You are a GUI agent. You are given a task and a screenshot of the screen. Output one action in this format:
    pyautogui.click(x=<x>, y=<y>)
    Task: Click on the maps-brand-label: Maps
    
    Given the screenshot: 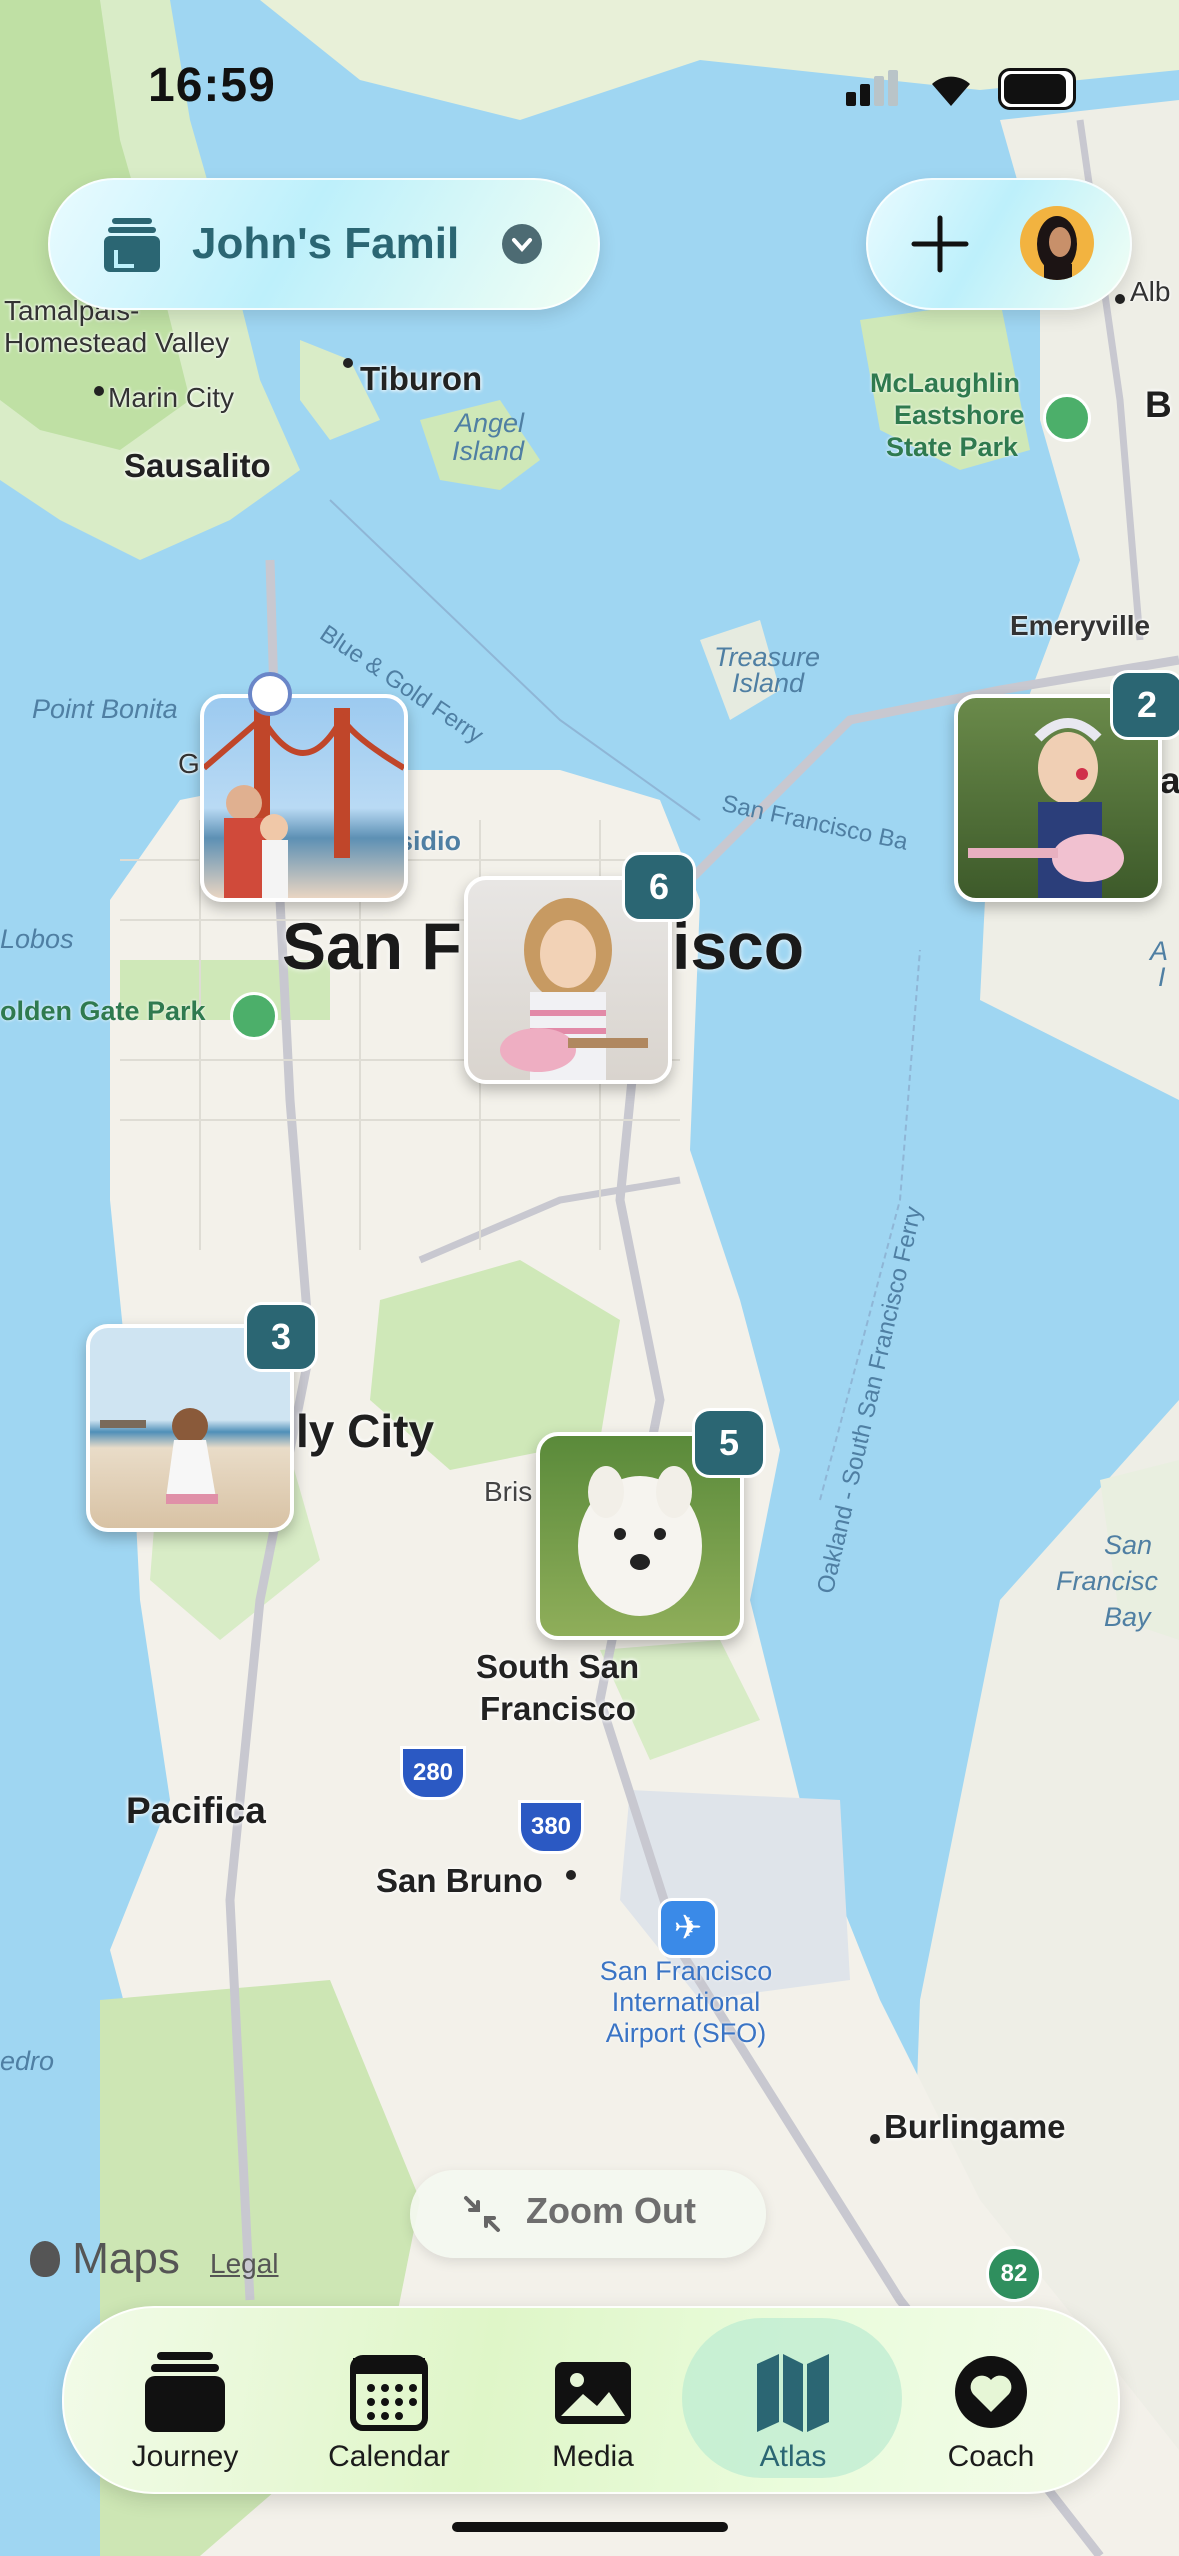 What is the action you would take?
    pyautogui.click(x=126, y=2258)
    